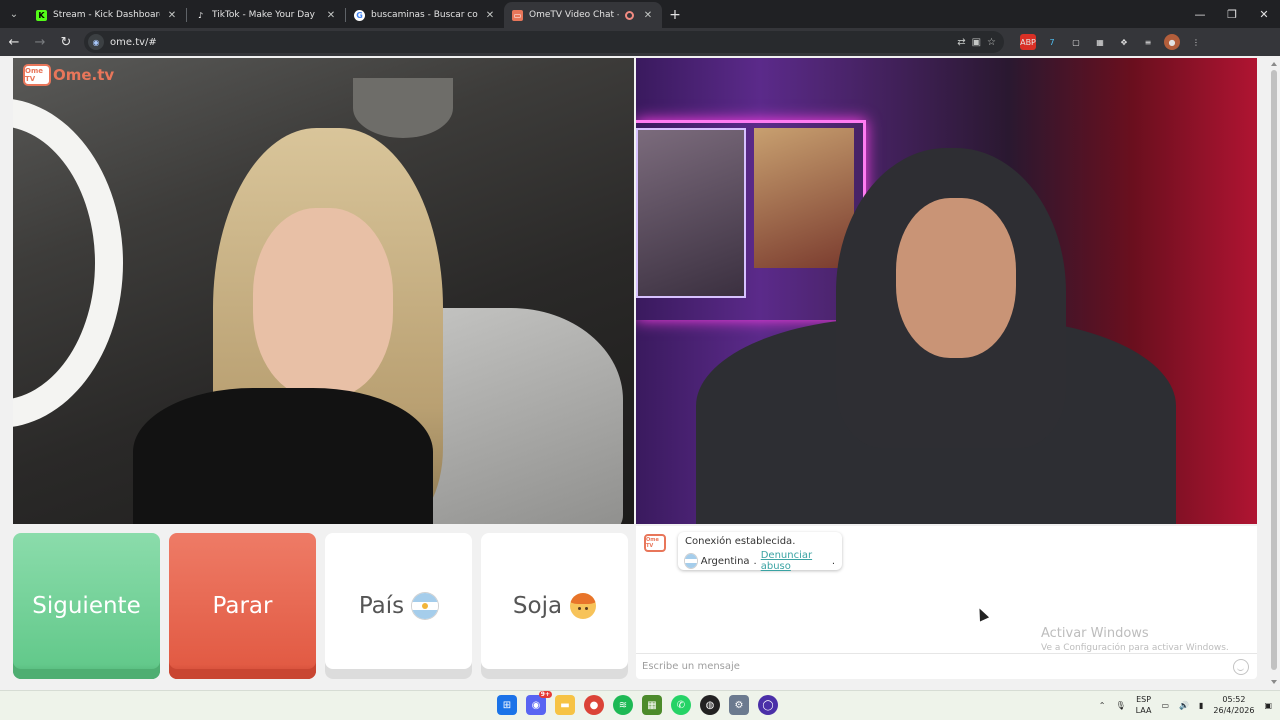 The width and height of the screenshot is (1280, 720). I want to click on tab-tiktok: ♪ TikTok - Make Your Day ✕, so click(266, 15).